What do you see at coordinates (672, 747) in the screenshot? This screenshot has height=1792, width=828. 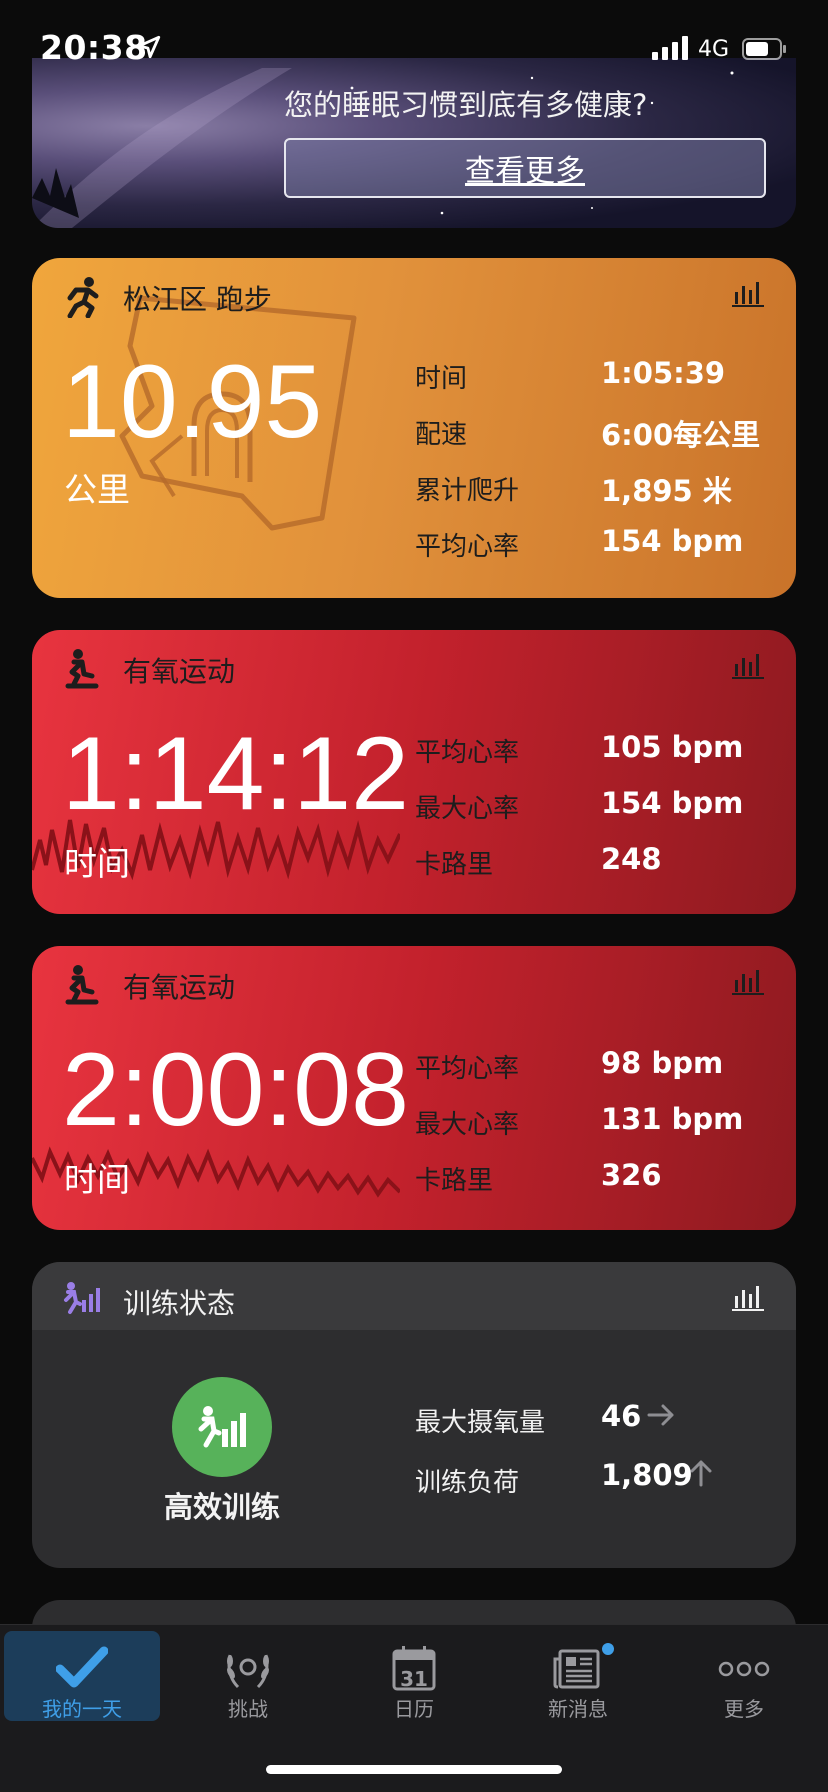 I see `metric-value: 105 bpm` at bounding box center [672, 747].